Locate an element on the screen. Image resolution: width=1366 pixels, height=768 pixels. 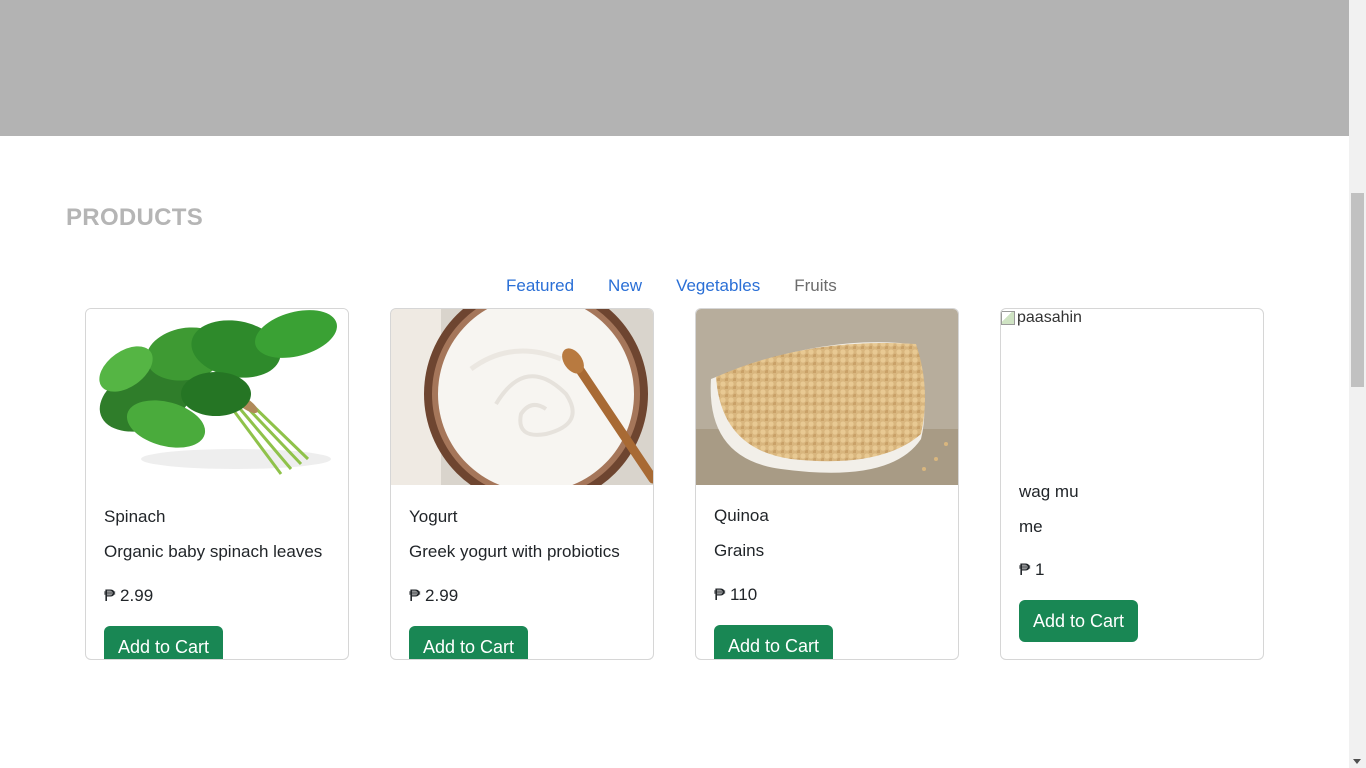
broken-image-icon is located at coordinates (1008, 318).